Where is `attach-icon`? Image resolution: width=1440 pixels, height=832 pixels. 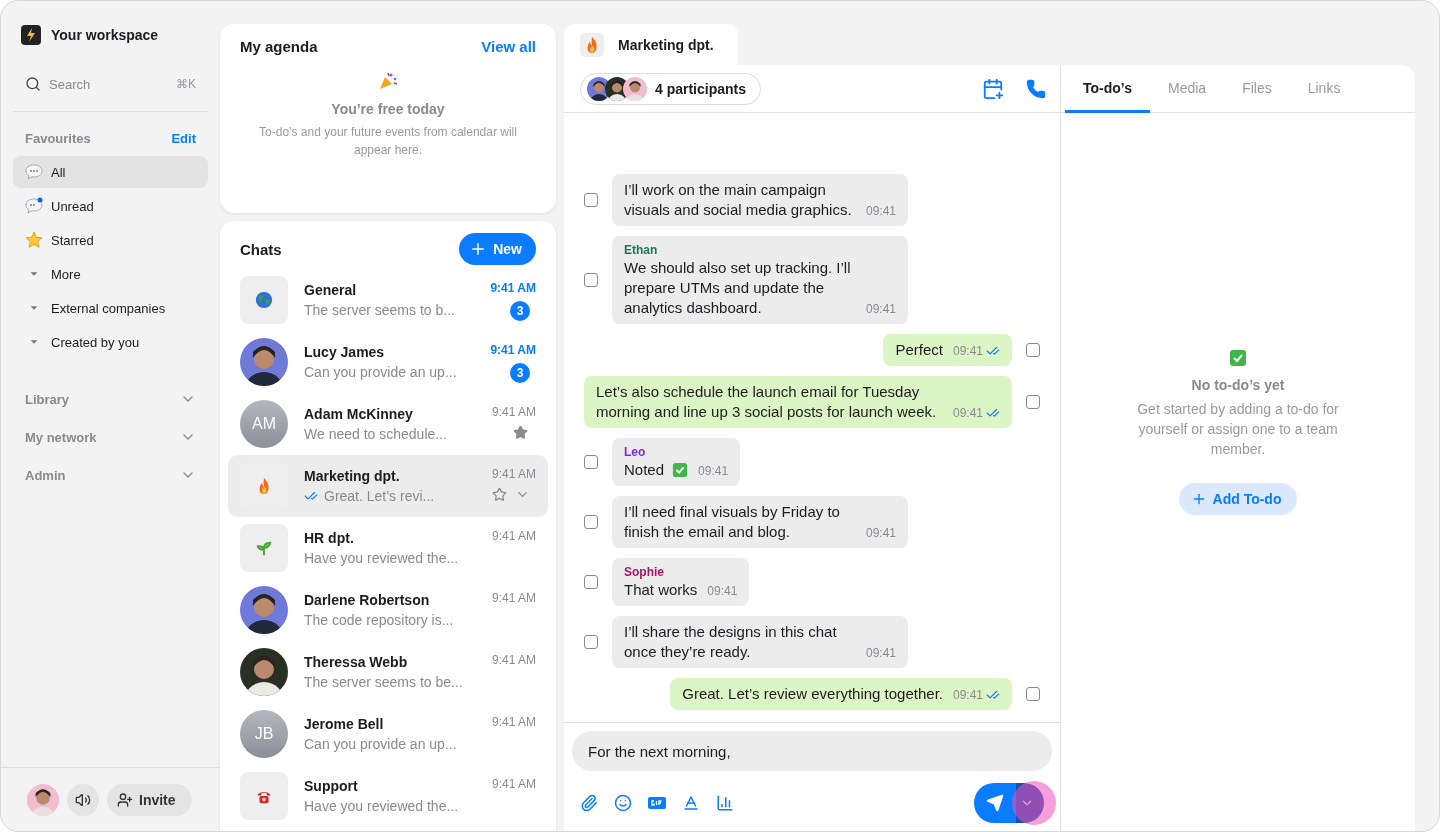
attach-icon is located at coordinates (589, 803).